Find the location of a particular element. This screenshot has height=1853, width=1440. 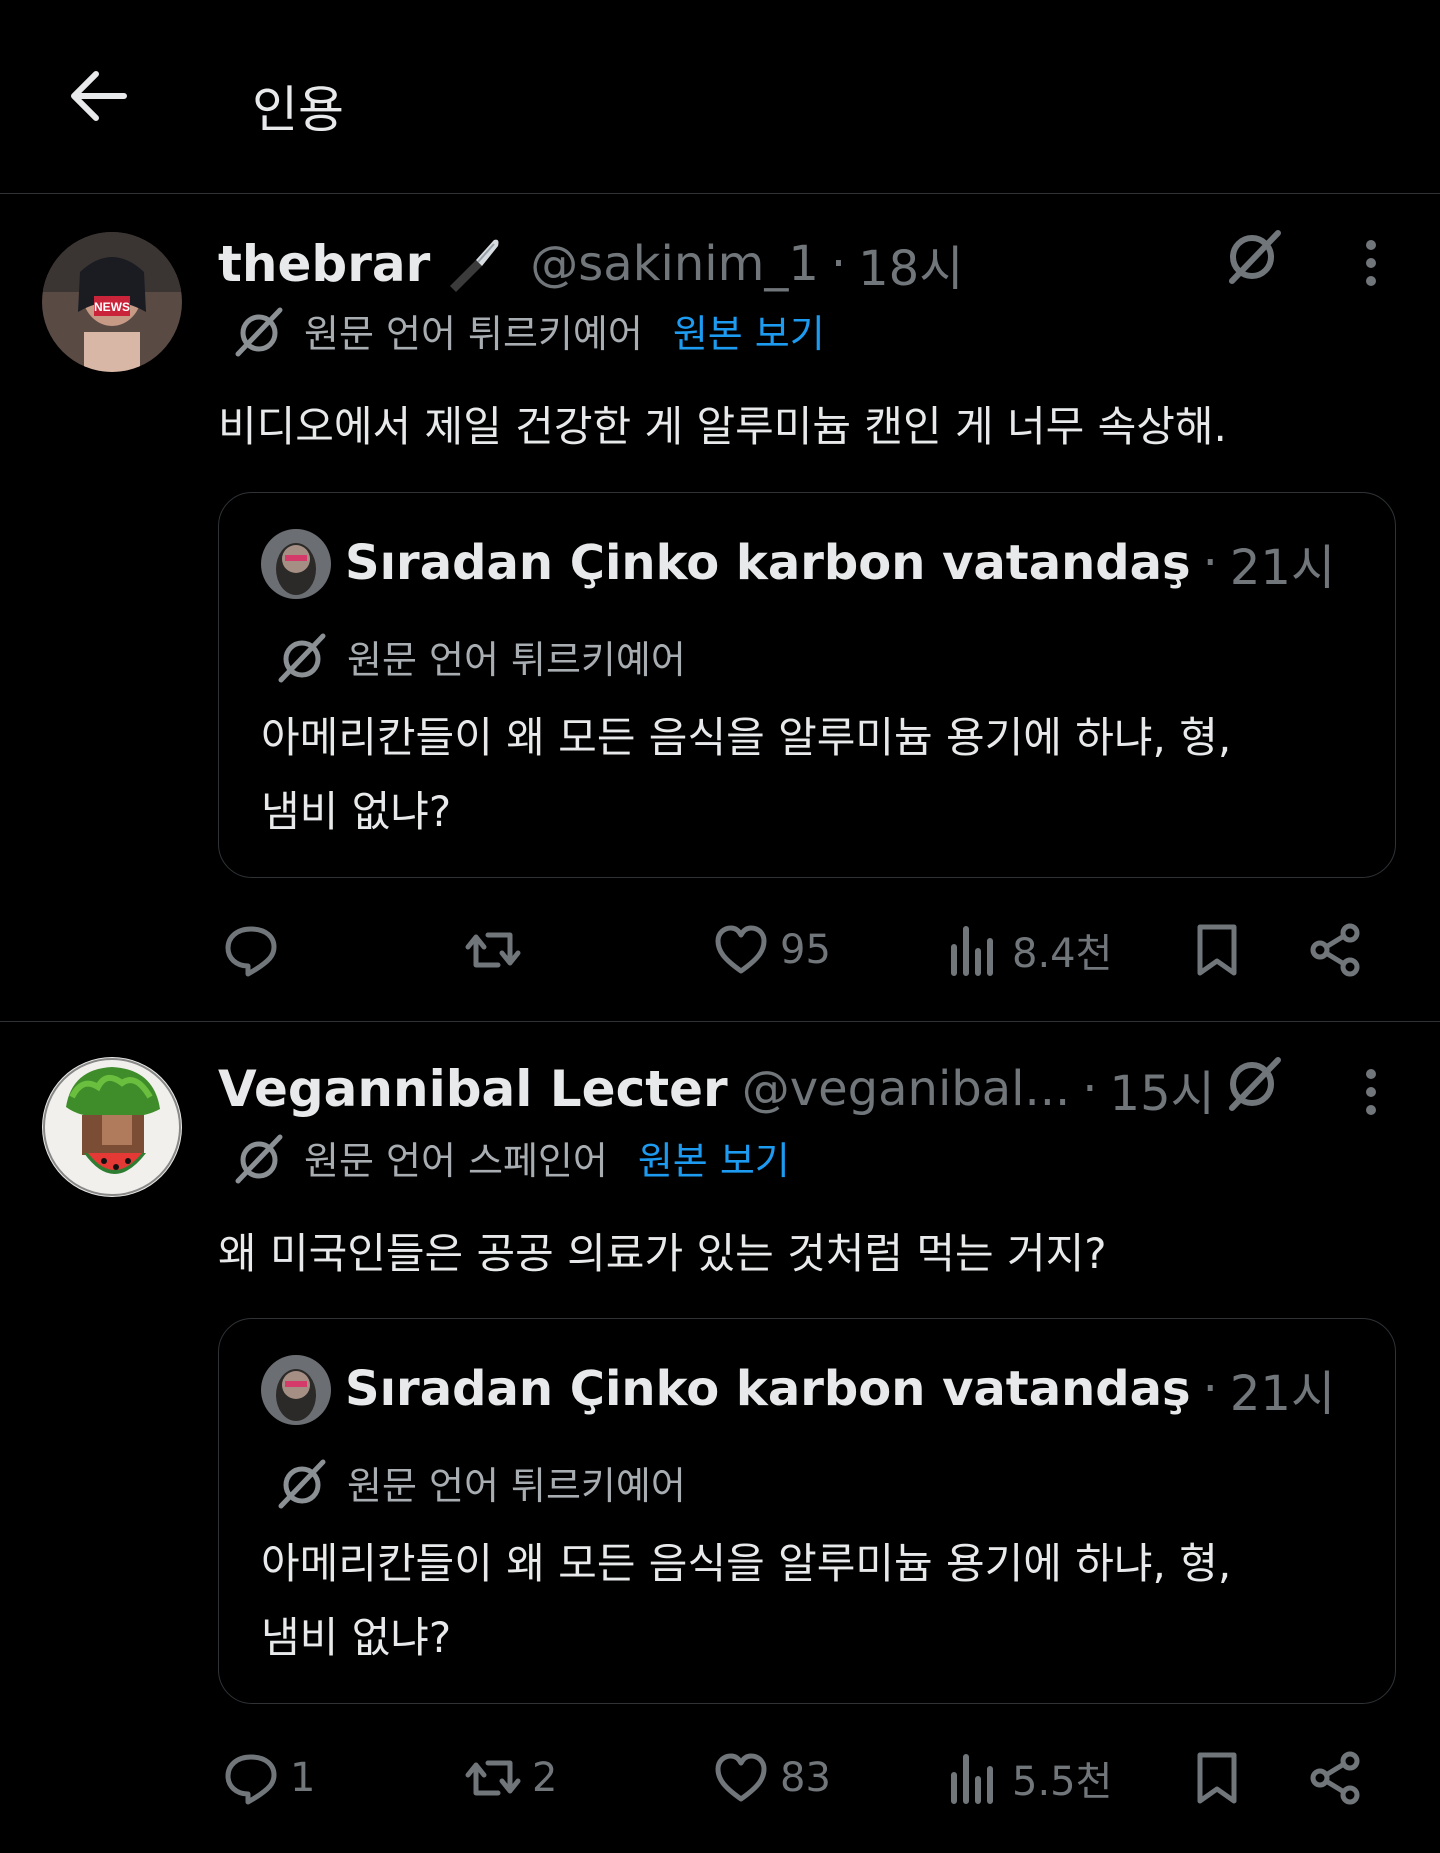

avatar-badge-text: NEWS is located at coordinates (112, 307).